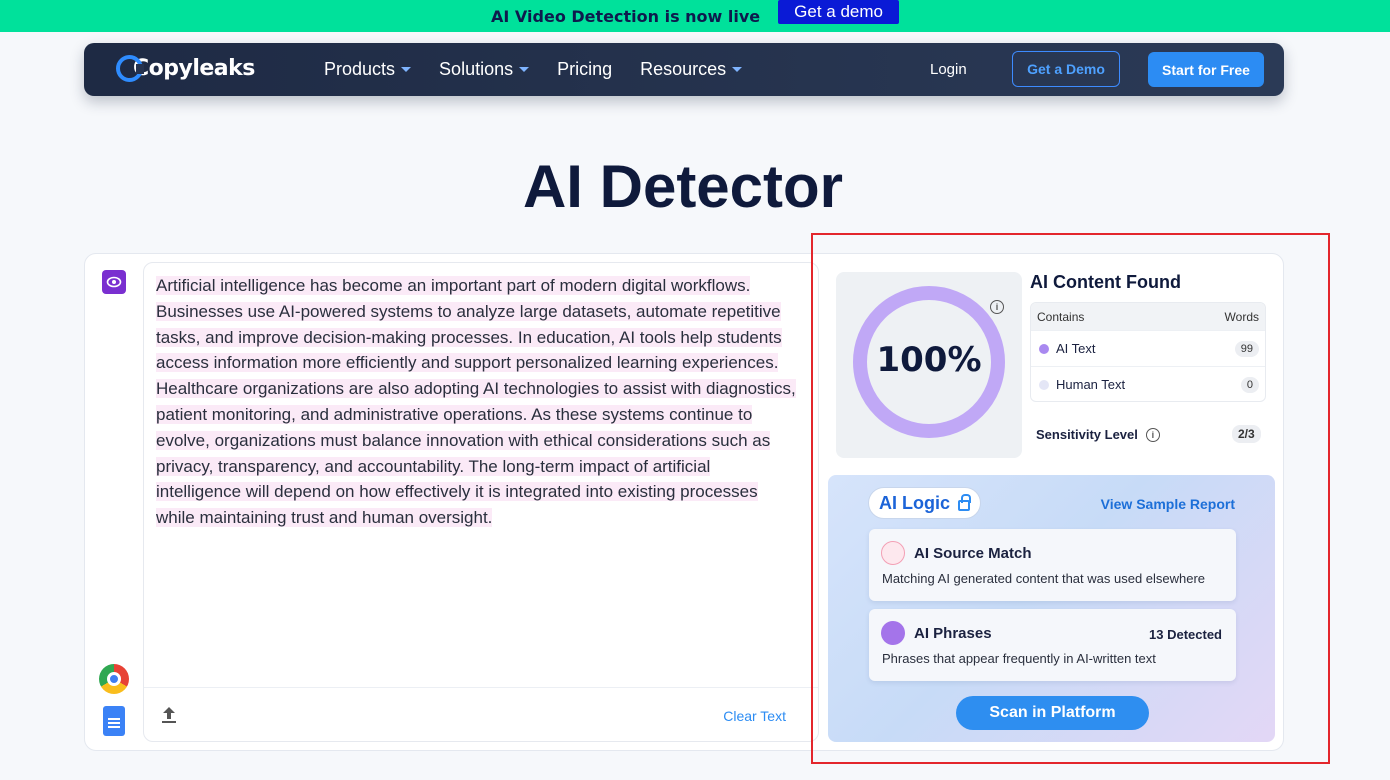  Describe the element at coordinates (114, 282) in the screenshot. I see `eye-icon` at that location.